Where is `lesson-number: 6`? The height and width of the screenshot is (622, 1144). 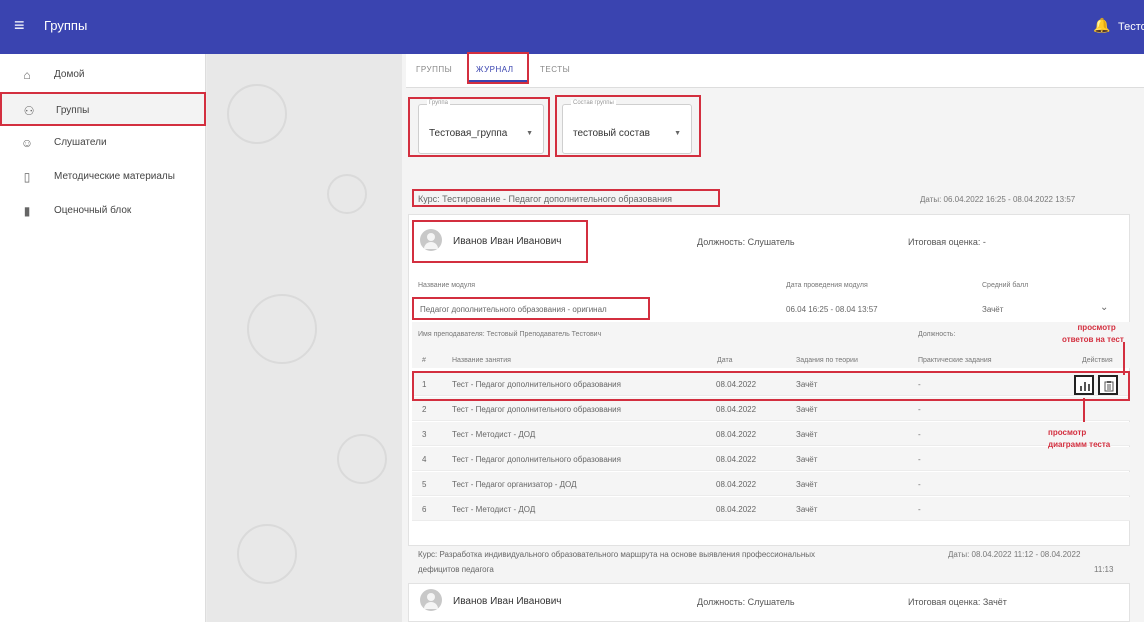
lesson-number: 6 is located at coordinates (424, 509).